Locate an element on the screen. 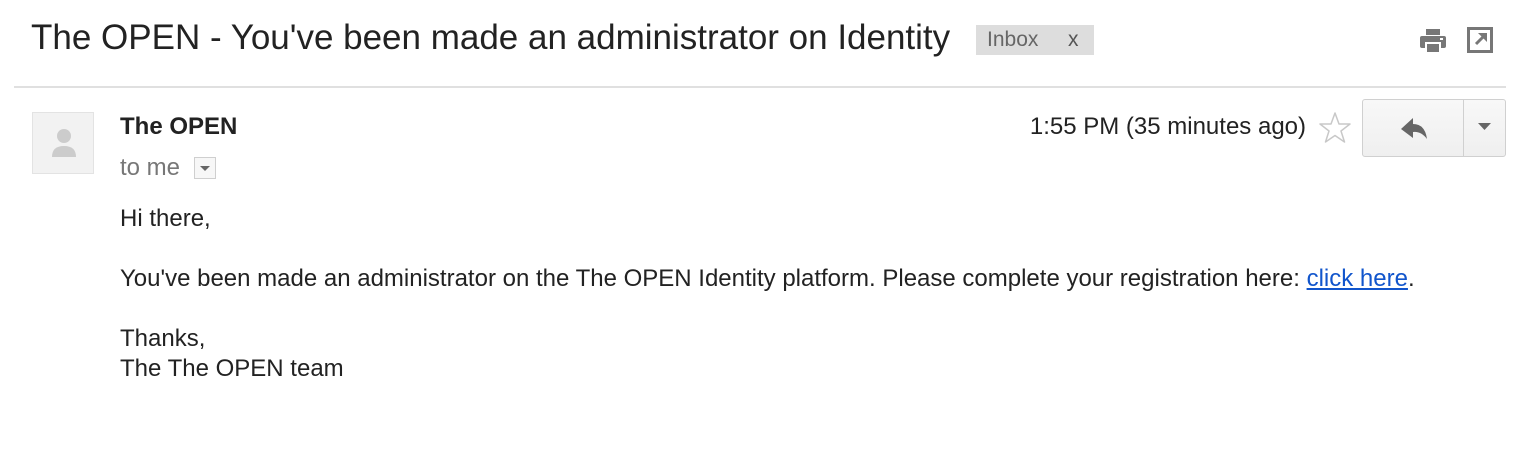  dropdown-arrow-icon is located at coordinates (1484, 126).